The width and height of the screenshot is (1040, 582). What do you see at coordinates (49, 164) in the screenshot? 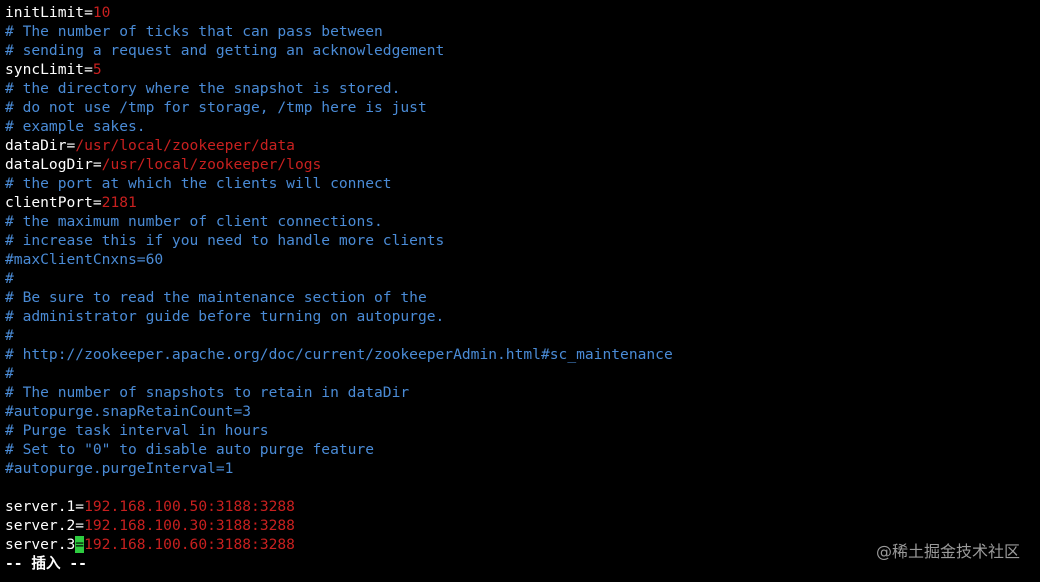
I see `setting-key: dataLogDir` at bounding box center [49, 164].